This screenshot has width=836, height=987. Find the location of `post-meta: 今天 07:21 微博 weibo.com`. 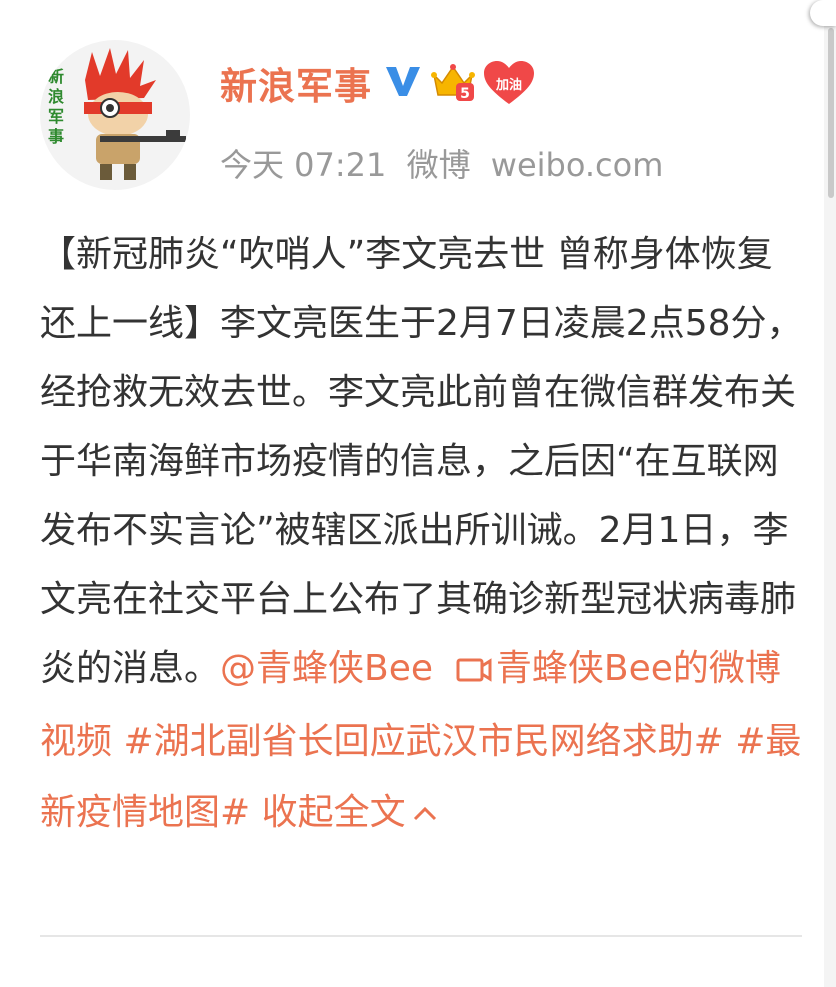

post-meta: 今天 07:21 微博 weibo.com is located at coordinates (446, 163).